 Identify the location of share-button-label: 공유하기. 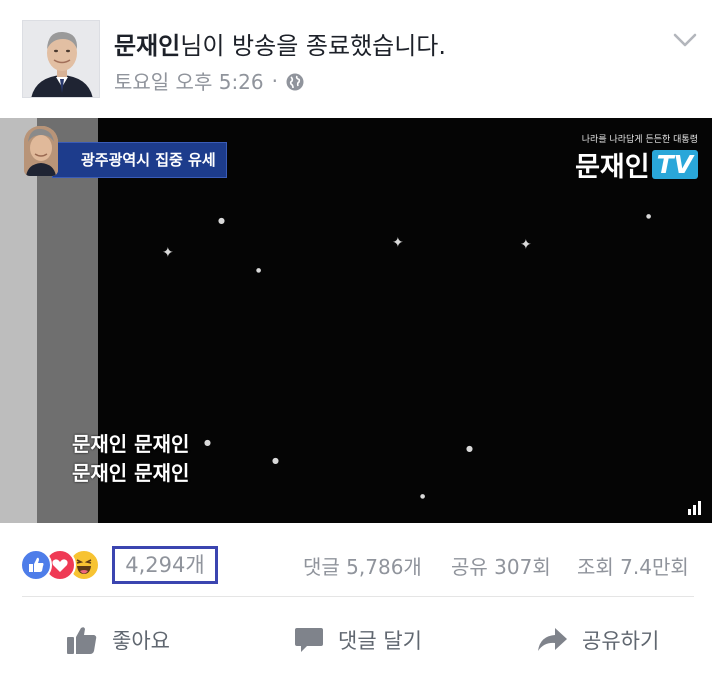
(621, 641).